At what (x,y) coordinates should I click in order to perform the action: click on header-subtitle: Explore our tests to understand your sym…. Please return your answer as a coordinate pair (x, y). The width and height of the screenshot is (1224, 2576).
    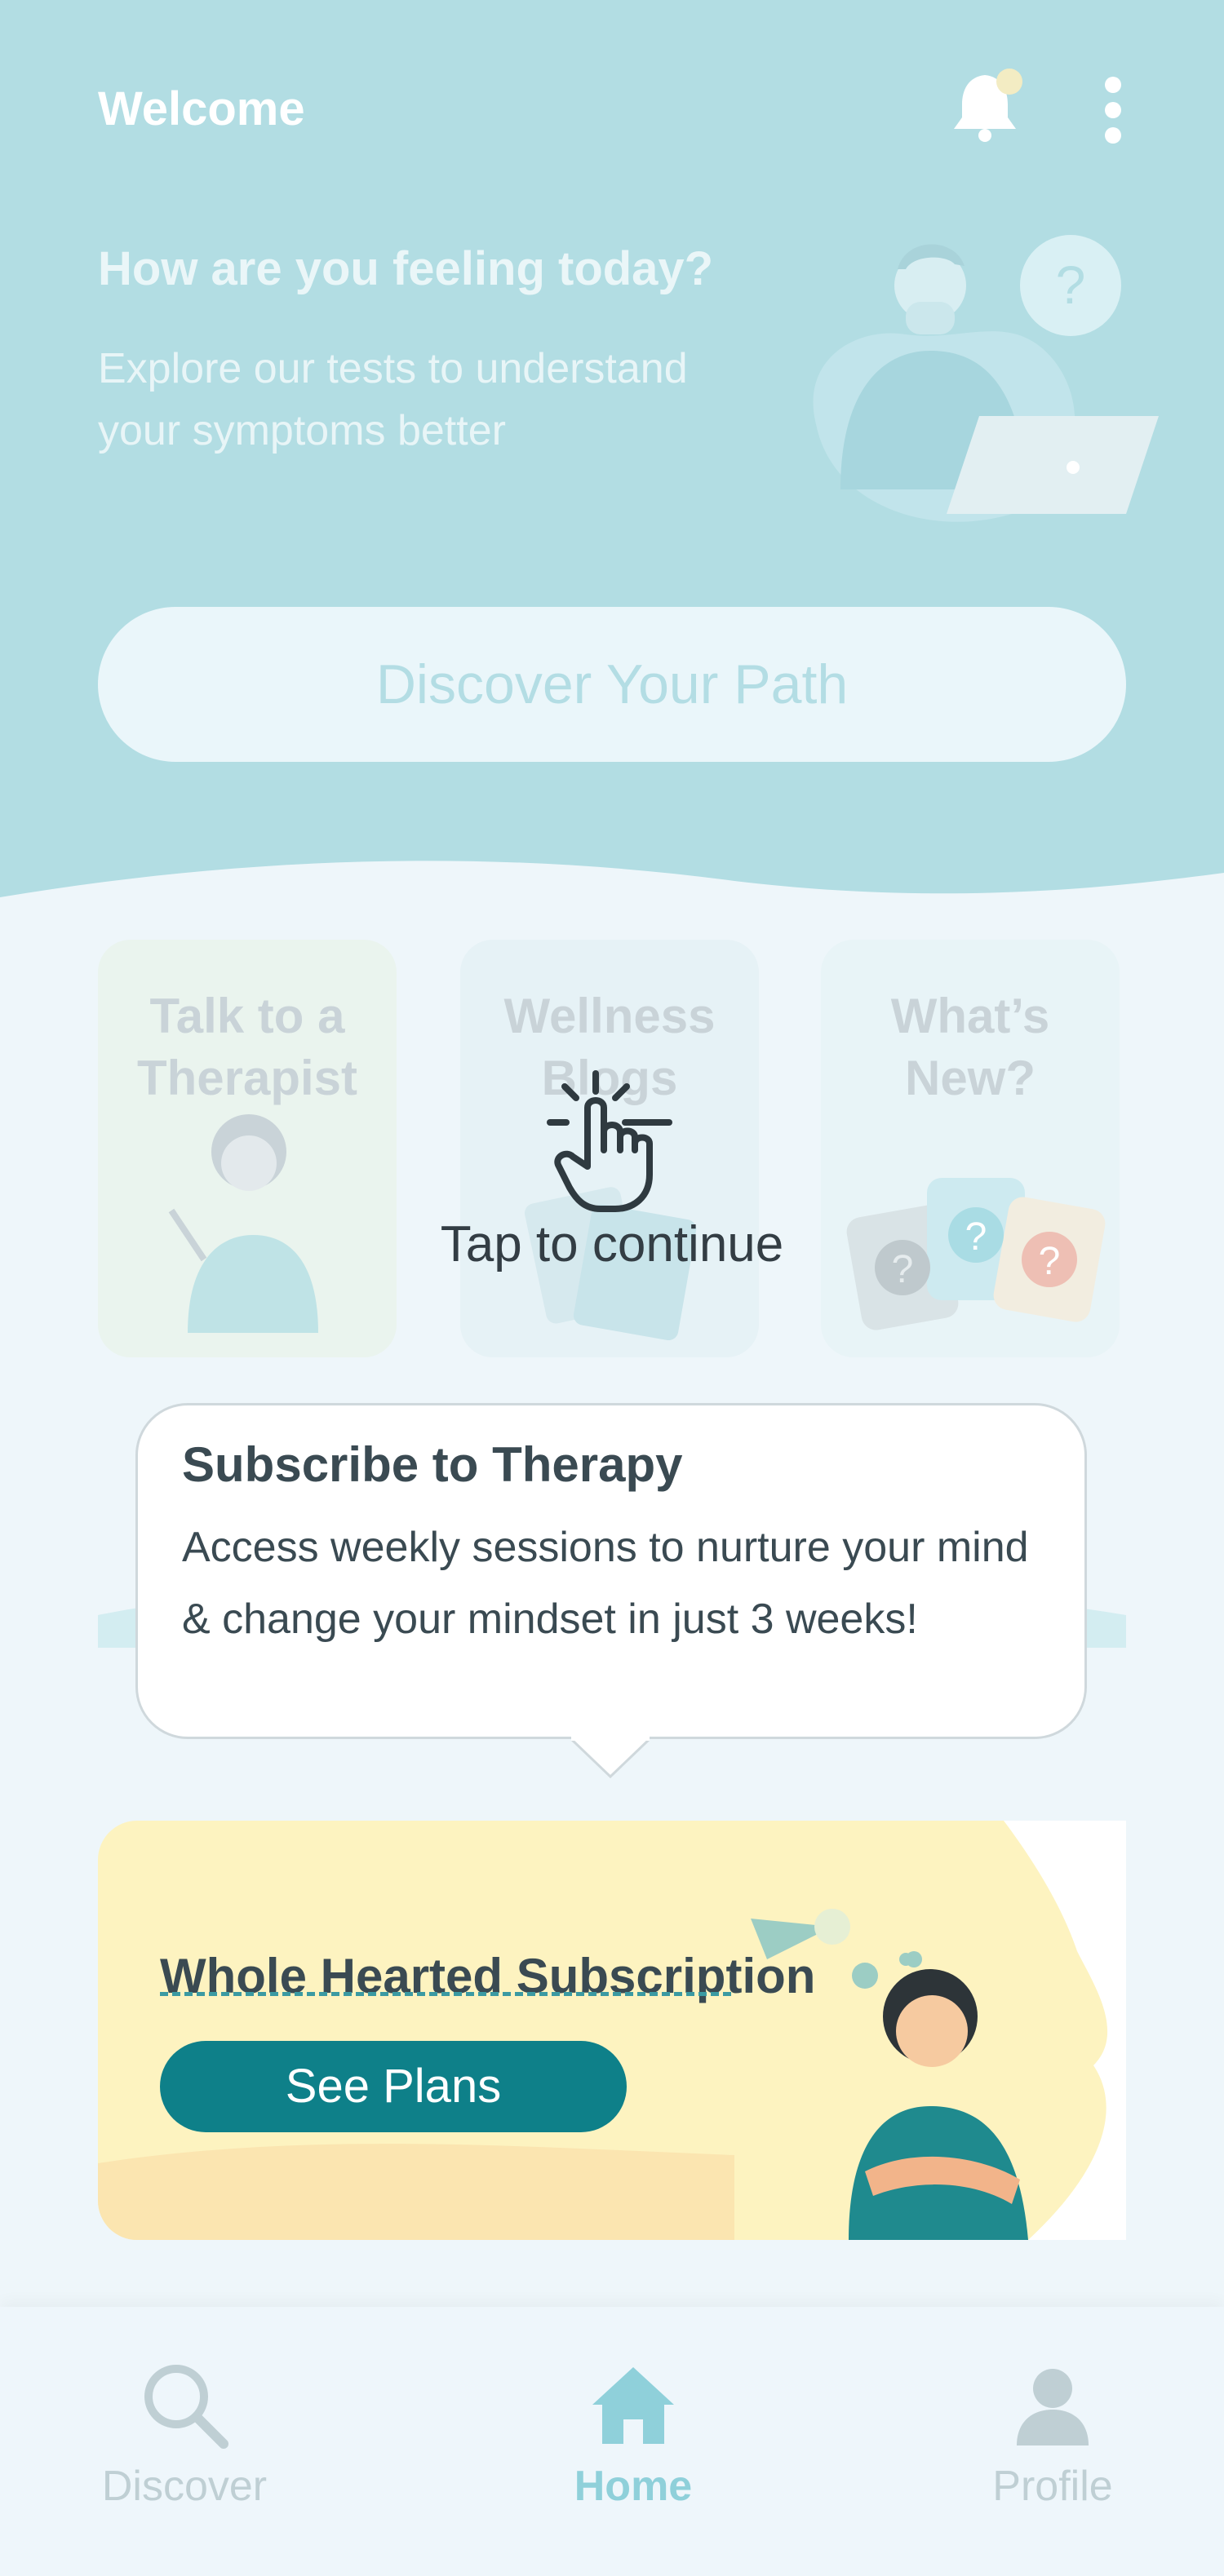
    Looking at the image, I should click on (393, 399).